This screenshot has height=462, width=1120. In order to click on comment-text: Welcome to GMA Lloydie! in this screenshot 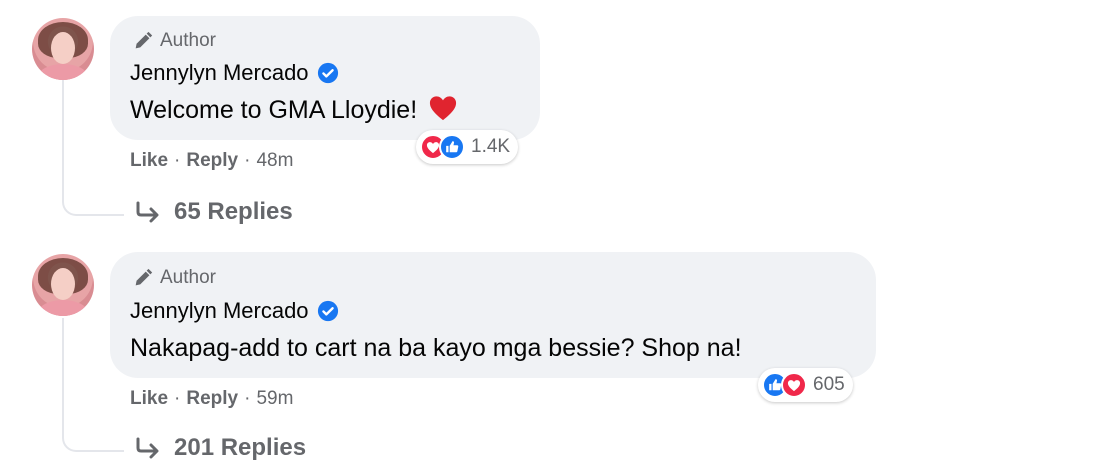, I will do `click(274, 110)`.